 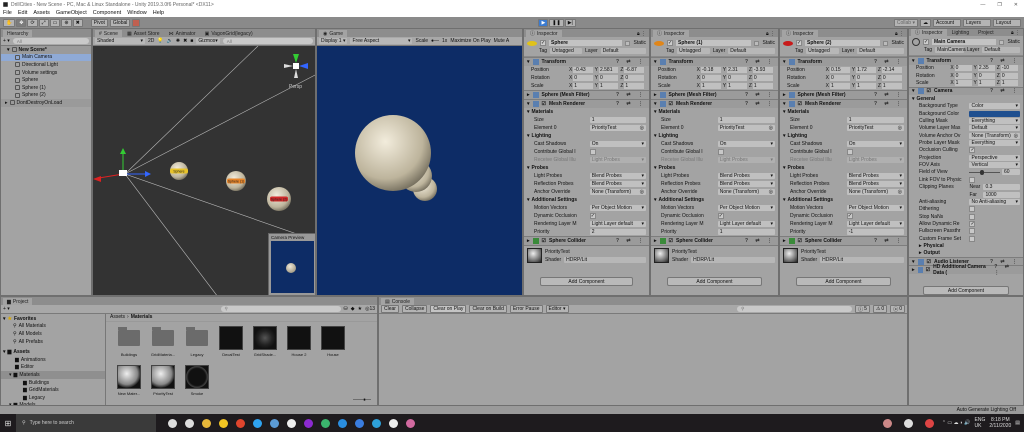 I want to click on global-toggle: Global, so click(x=120, y=22).